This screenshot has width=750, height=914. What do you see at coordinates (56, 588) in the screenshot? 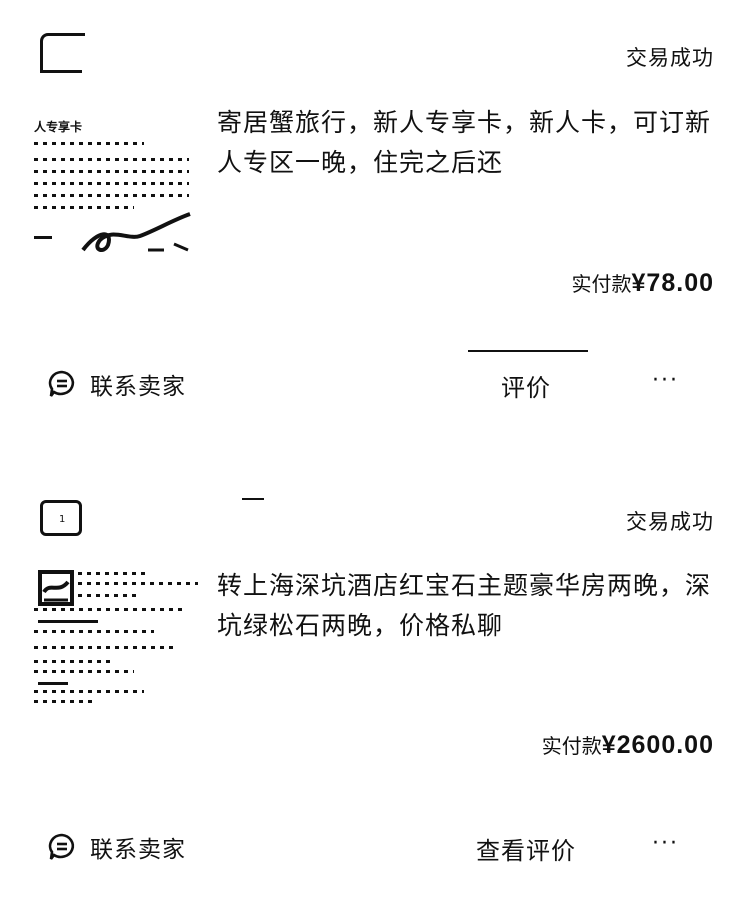
I see `hotel-logo-icon` at bounding box center [56, 588].